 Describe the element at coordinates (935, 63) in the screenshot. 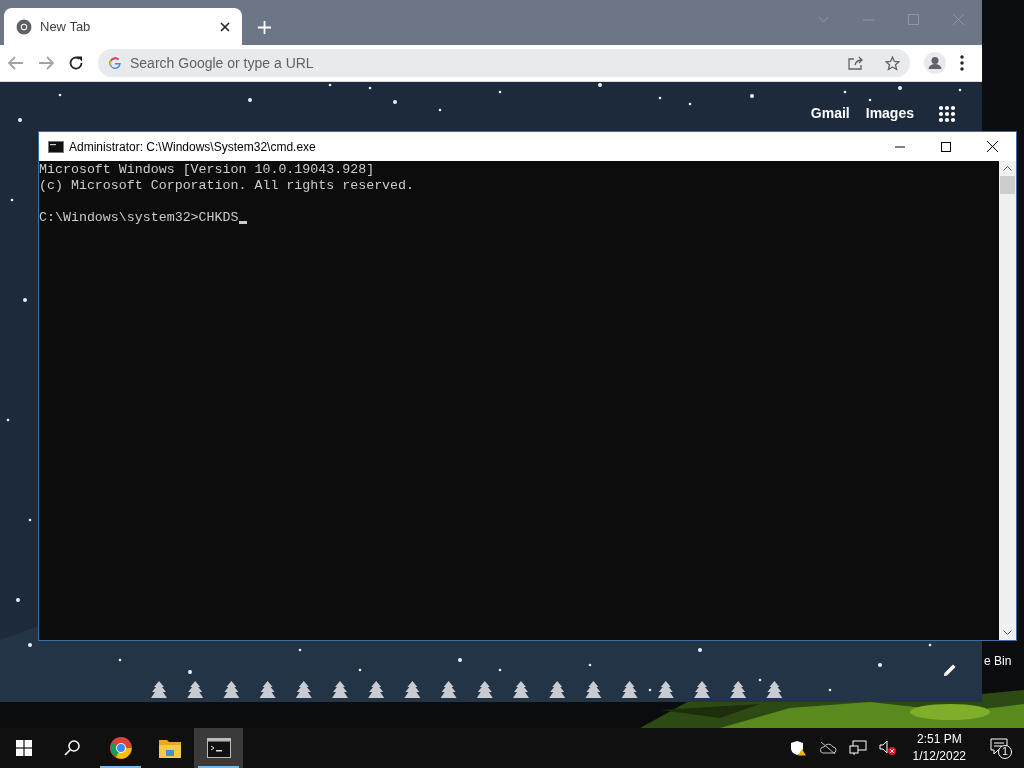

I see `profile-icon` at that location.